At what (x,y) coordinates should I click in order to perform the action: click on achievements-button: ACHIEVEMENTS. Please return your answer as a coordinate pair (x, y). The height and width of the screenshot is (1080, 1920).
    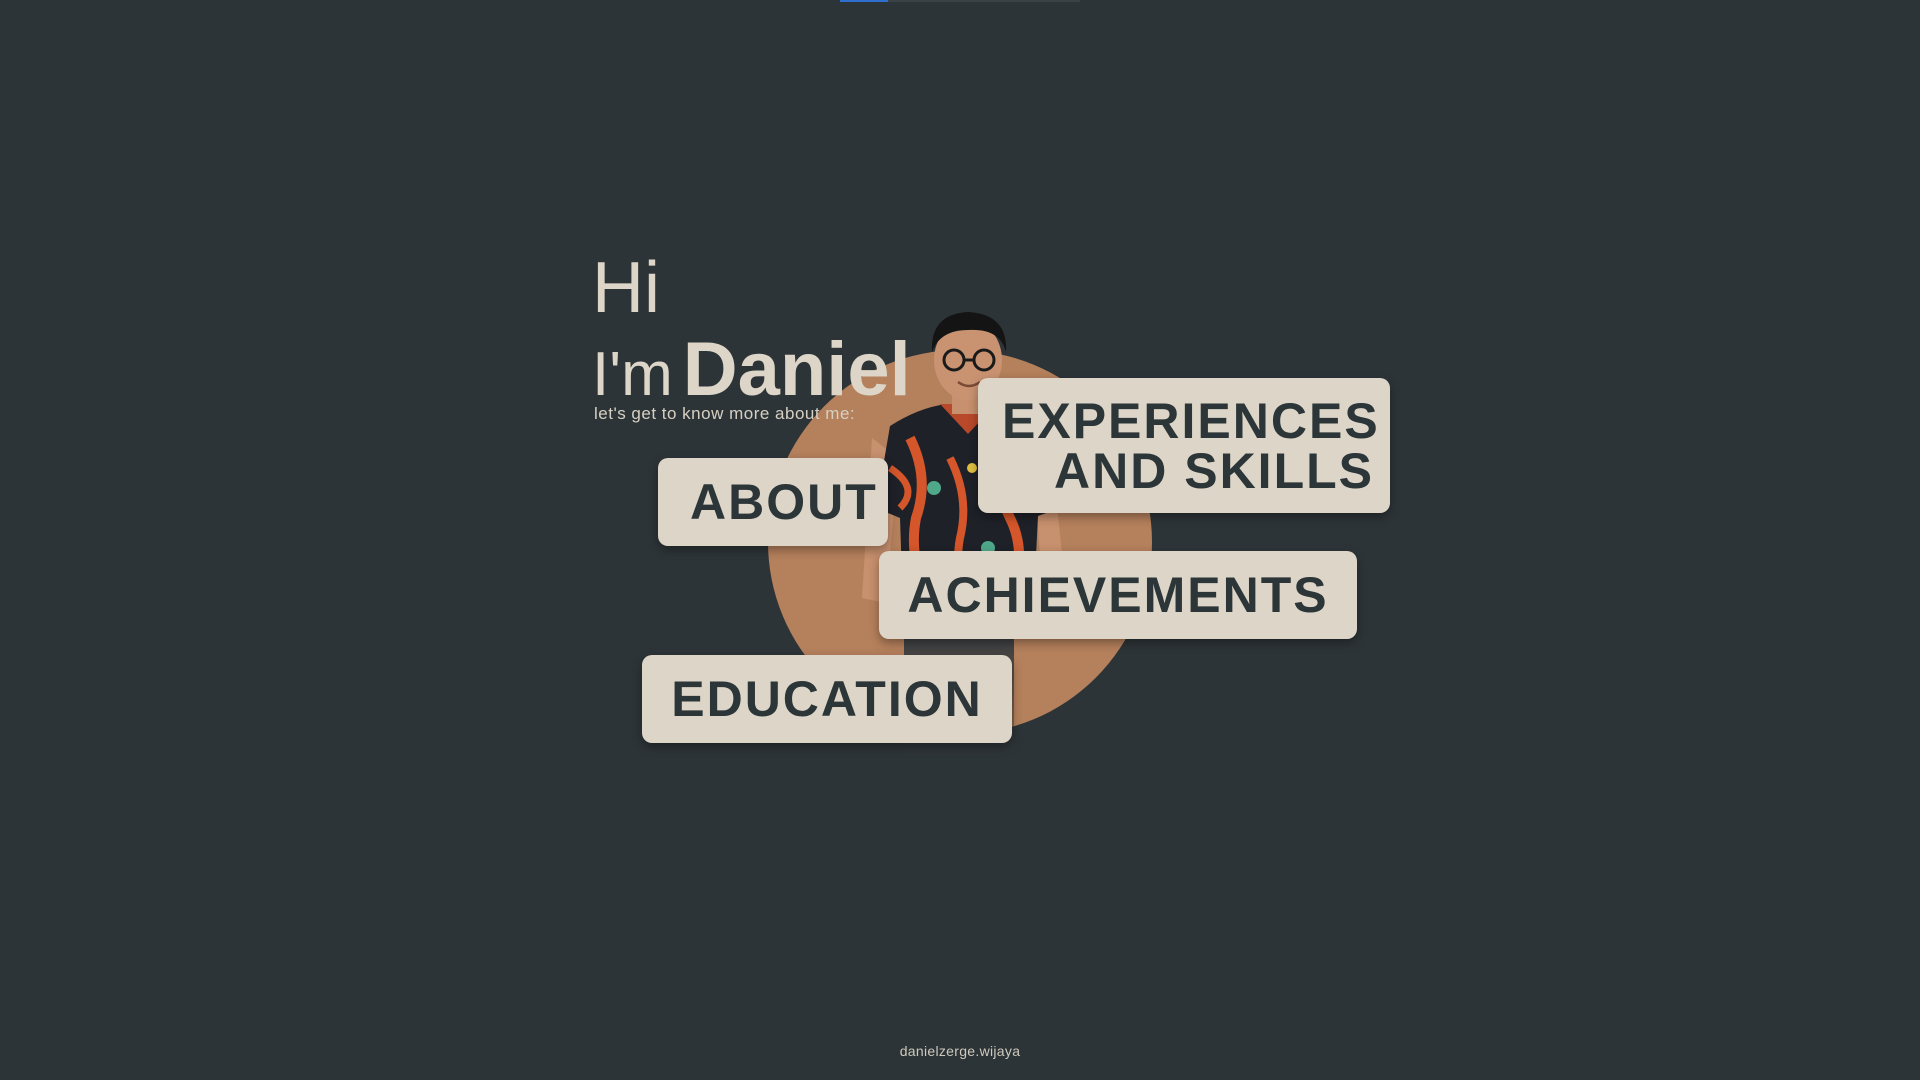
    Looking at the image, I should click on (1118, 595).